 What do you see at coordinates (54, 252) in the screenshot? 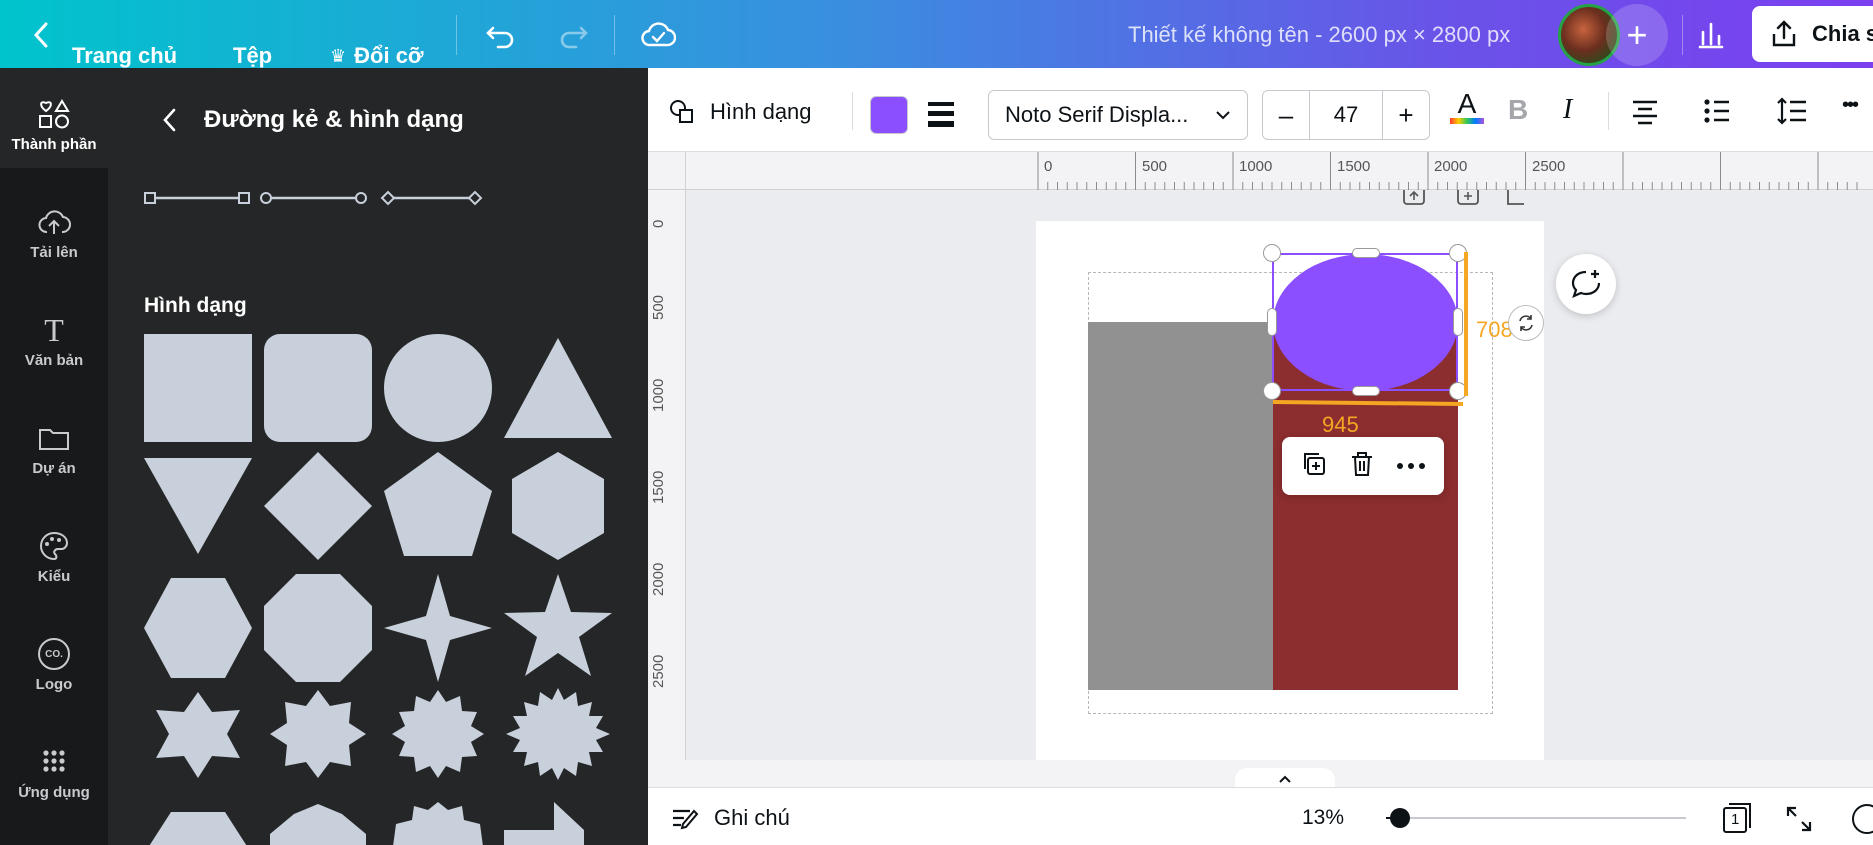
I see `rail-label: Tải lên` at bounding box center [54, 252].